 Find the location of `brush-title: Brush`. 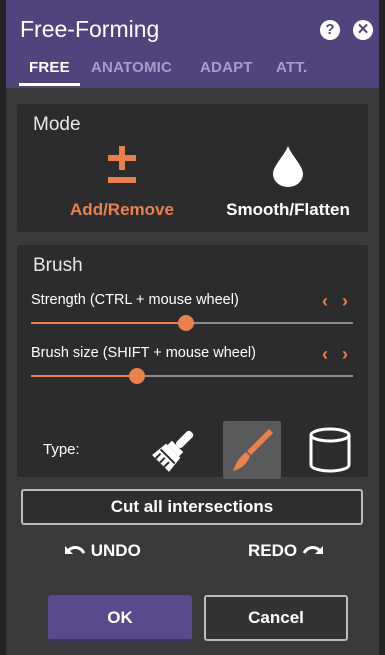

brush-title: Brush is located at coordinates (58, 265).